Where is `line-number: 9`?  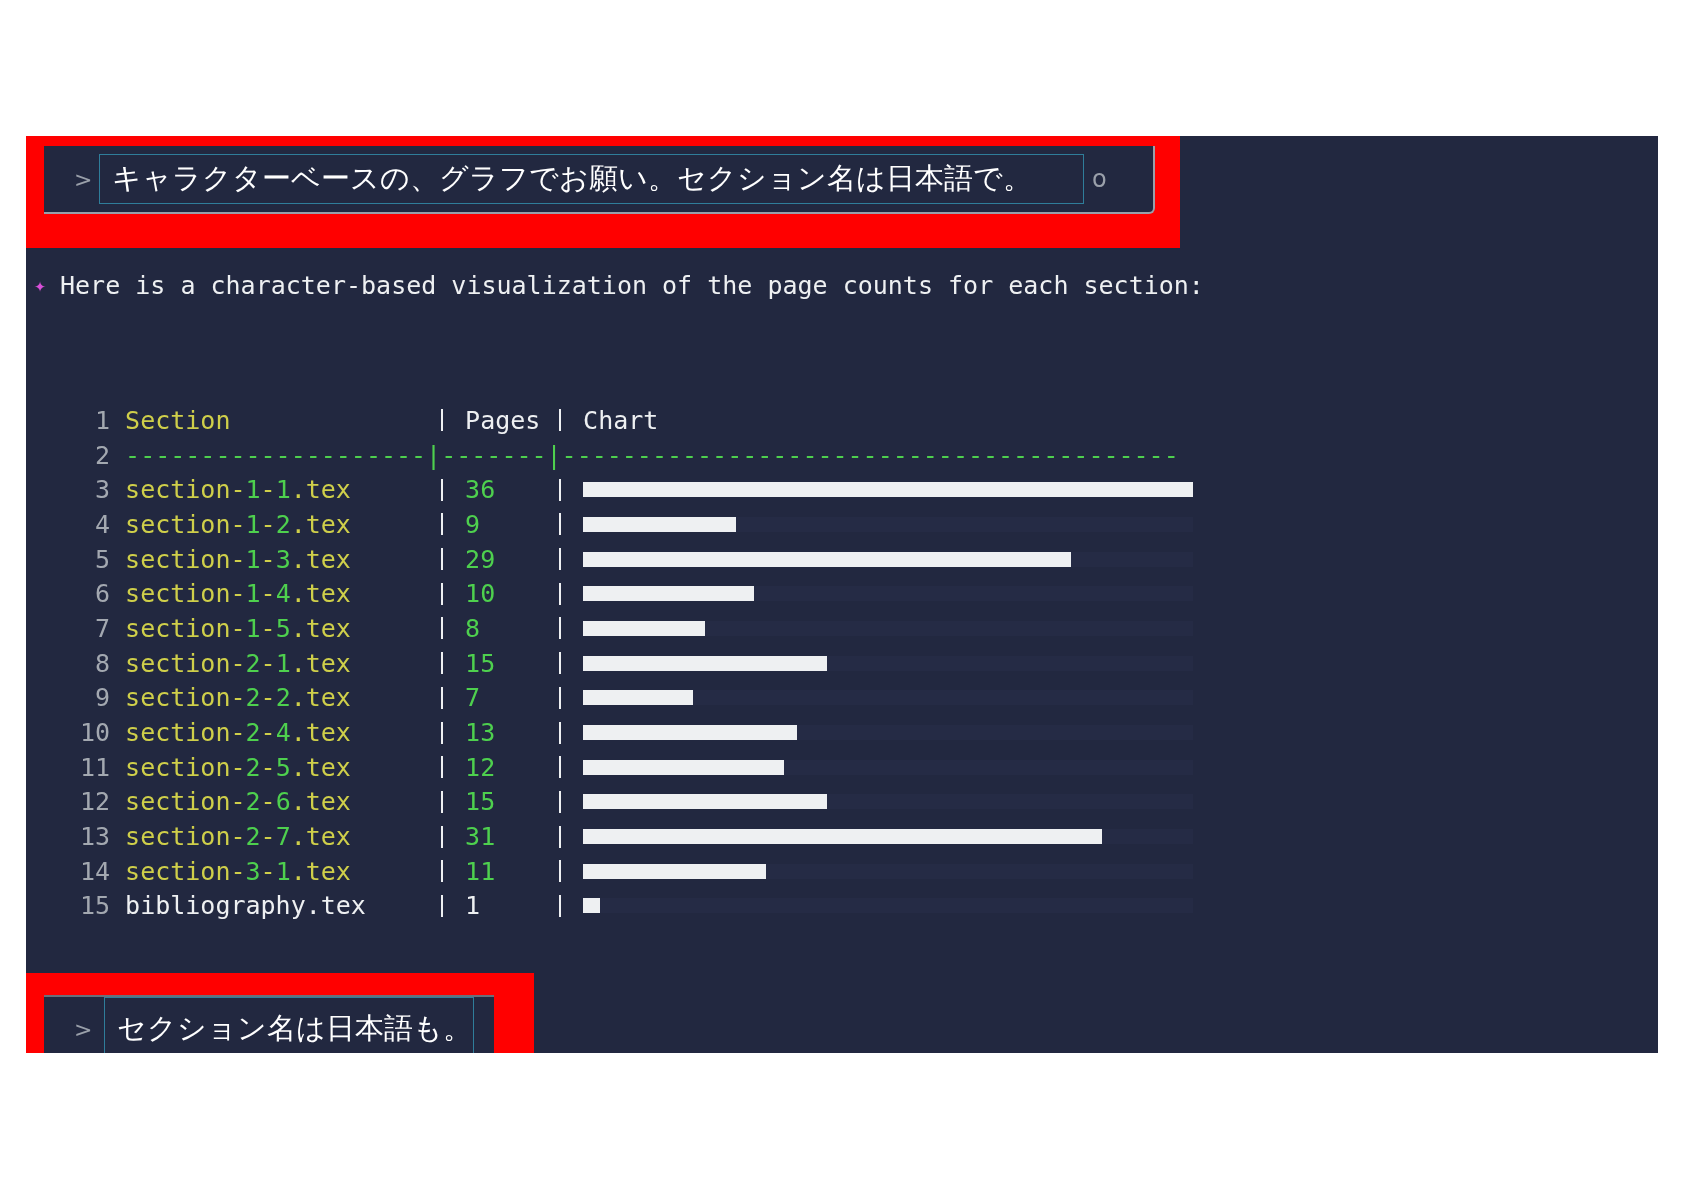 line-number: 9 is located at coordinates (102, 698).